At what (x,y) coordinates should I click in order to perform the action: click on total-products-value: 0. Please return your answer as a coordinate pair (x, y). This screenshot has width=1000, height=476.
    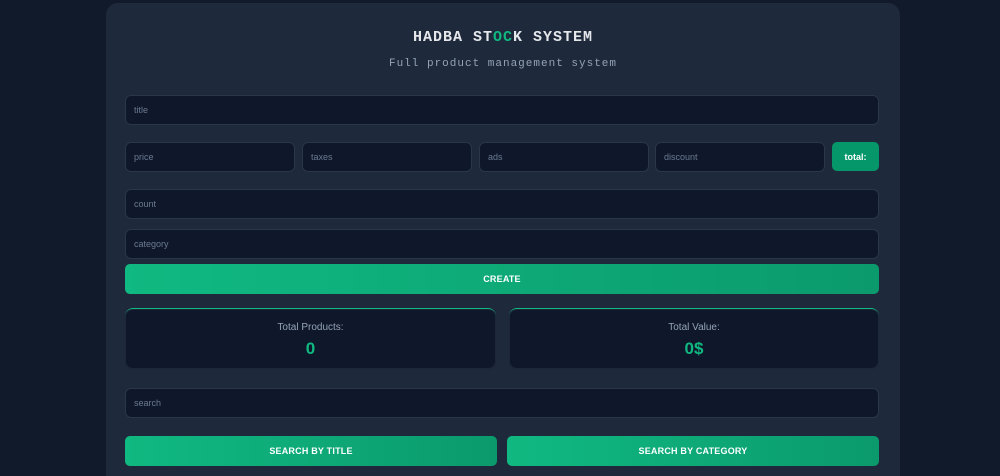
    Looking at the image, I should click on (310, 348).